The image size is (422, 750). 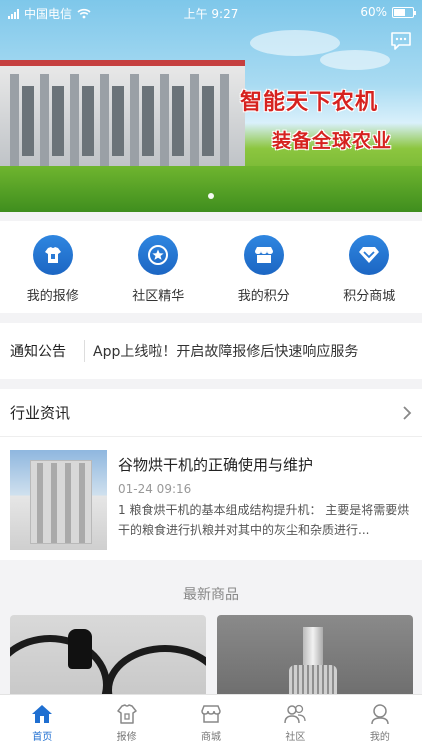 I want to click on home-icon, so click(x=42, y=714).